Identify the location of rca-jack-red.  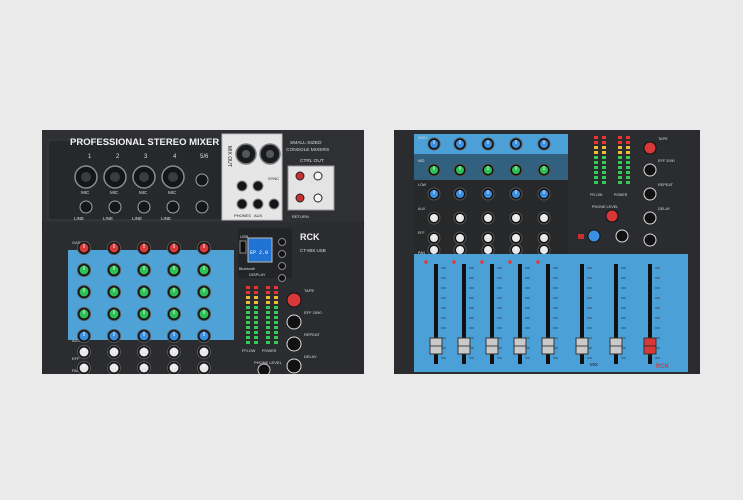
(300, 176).